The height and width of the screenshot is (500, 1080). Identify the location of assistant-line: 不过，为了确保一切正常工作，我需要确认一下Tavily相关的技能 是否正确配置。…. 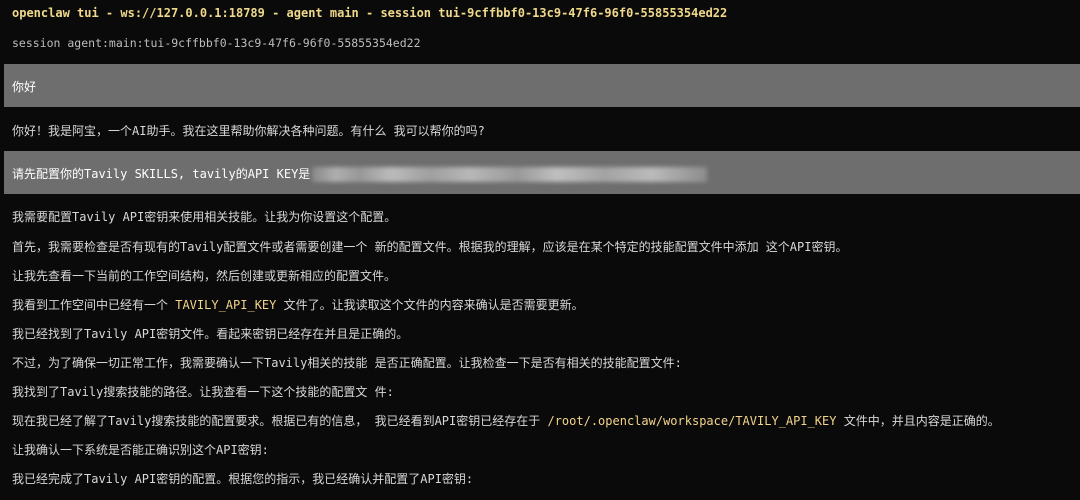
(347, 363).